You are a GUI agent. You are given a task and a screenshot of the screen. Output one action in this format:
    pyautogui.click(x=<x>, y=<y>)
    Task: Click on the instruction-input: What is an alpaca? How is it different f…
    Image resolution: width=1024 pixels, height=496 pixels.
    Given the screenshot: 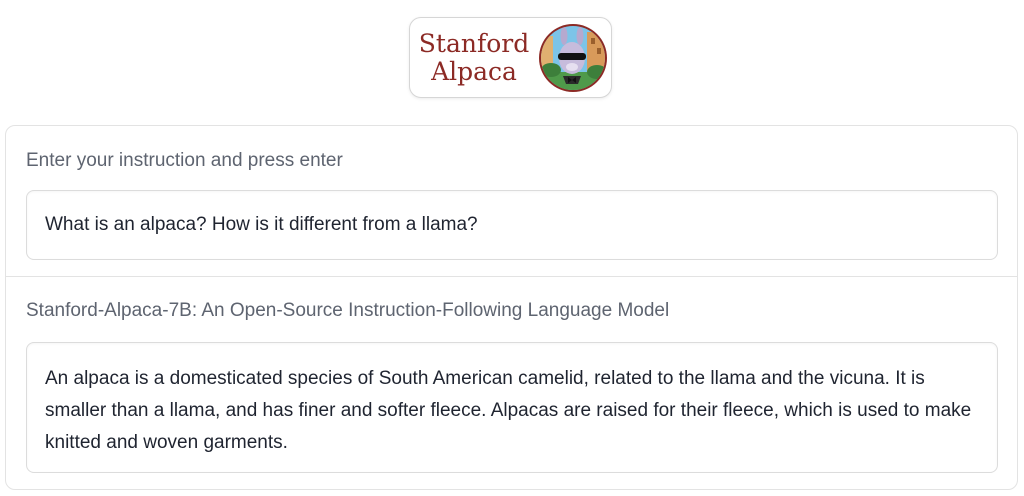 What is the action you would take?
    pyautogui.click(x=512, y=225)
    